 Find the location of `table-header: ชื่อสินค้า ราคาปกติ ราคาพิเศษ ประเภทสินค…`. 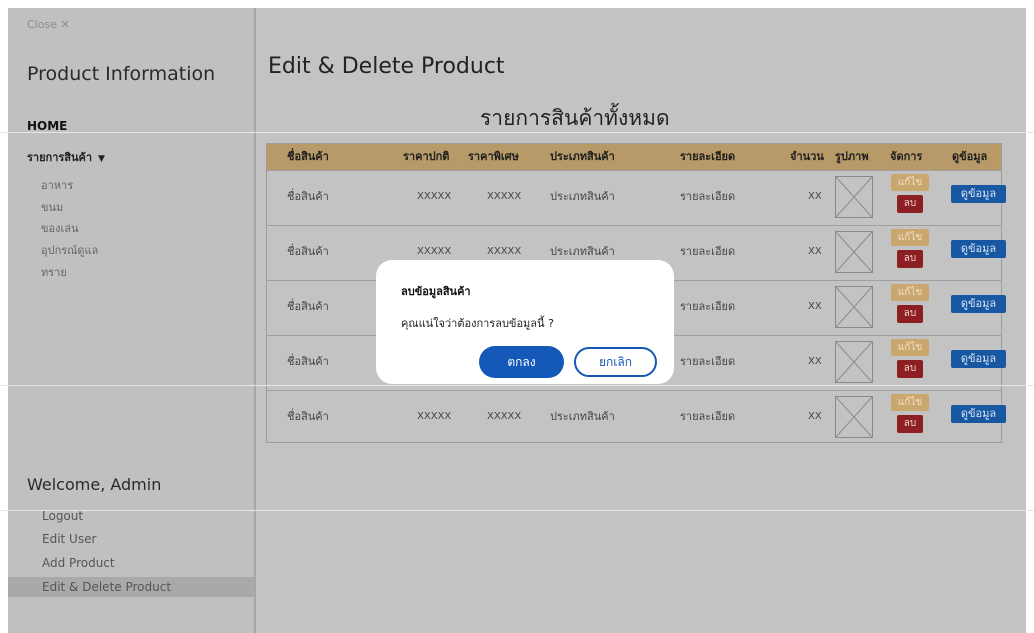

table-header: ชื่อสินค้า ราคาปกติ ราคาพิเศษ ประเภทสินค… is located at coordinates (634, 157).